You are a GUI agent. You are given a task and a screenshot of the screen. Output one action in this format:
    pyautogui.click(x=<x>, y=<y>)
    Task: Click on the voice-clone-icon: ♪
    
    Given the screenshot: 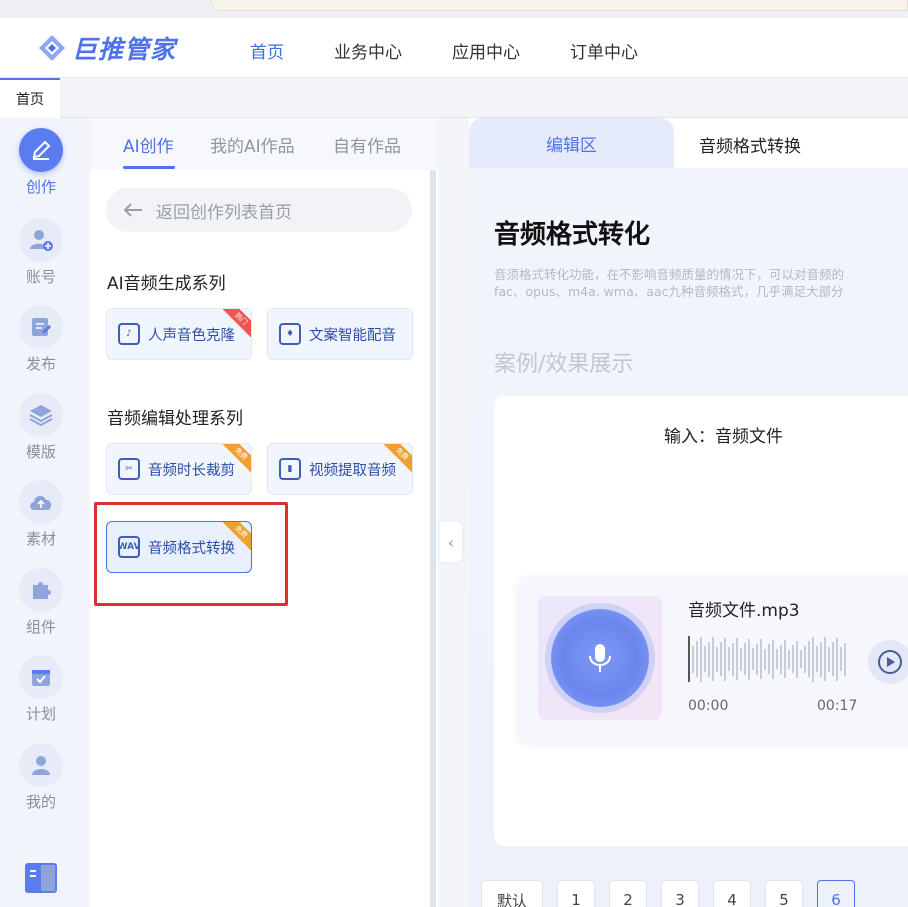 What is the action you would take?
    pyautogui.click(x=129, y=334)
    